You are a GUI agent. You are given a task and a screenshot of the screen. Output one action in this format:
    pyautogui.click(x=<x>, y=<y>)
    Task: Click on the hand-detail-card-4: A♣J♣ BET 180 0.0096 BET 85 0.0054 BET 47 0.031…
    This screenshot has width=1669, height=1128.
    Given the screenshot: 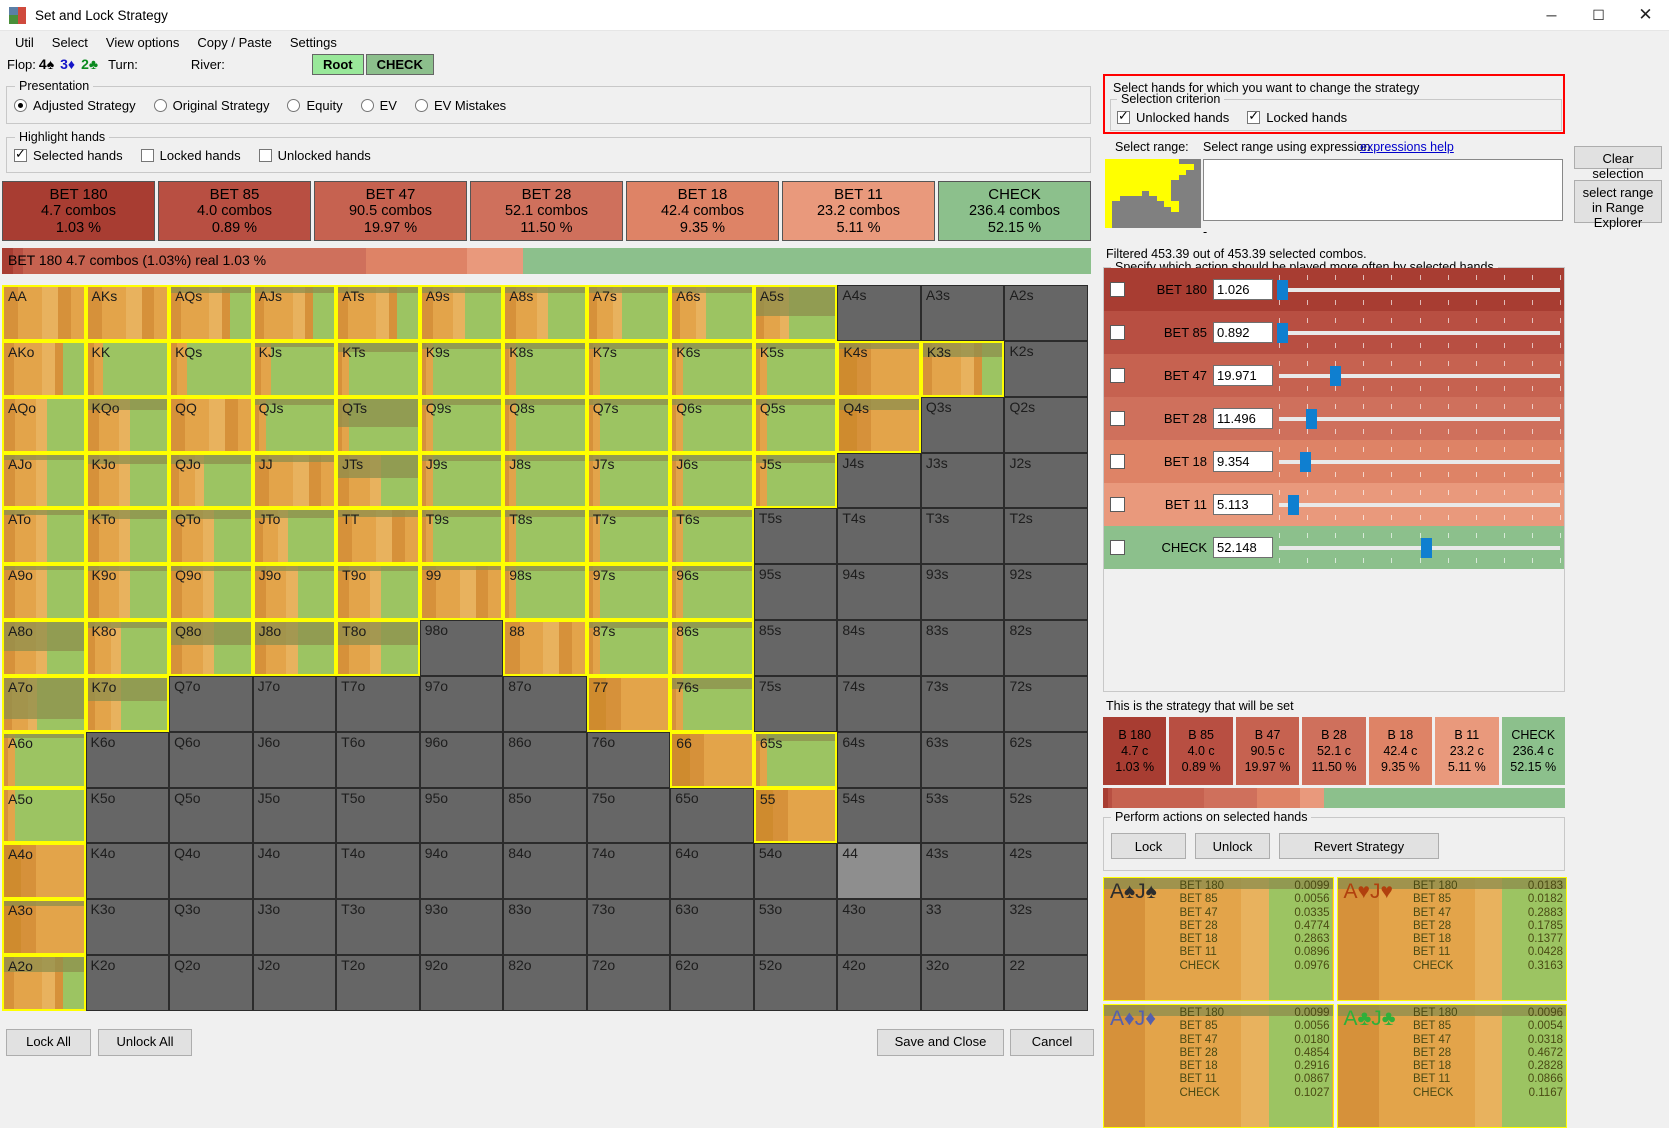 What is the action you would take?
    pyautogui.click(x=1451, y=1066)
    